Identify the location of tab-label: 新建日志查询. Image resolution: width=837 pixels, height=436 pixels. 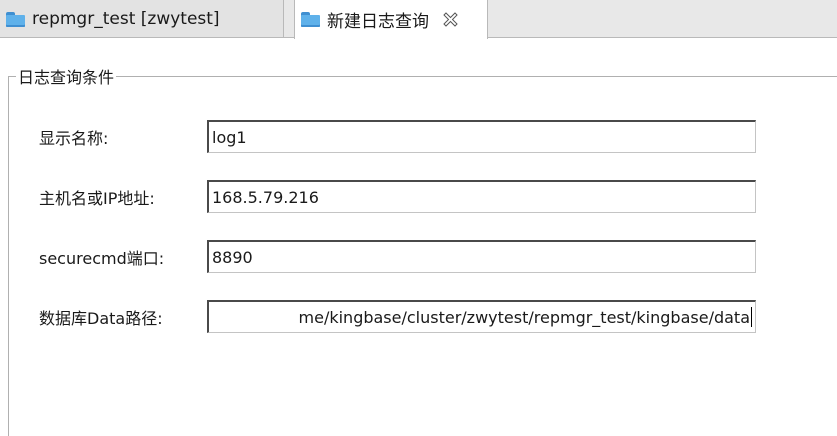
(378, 22).